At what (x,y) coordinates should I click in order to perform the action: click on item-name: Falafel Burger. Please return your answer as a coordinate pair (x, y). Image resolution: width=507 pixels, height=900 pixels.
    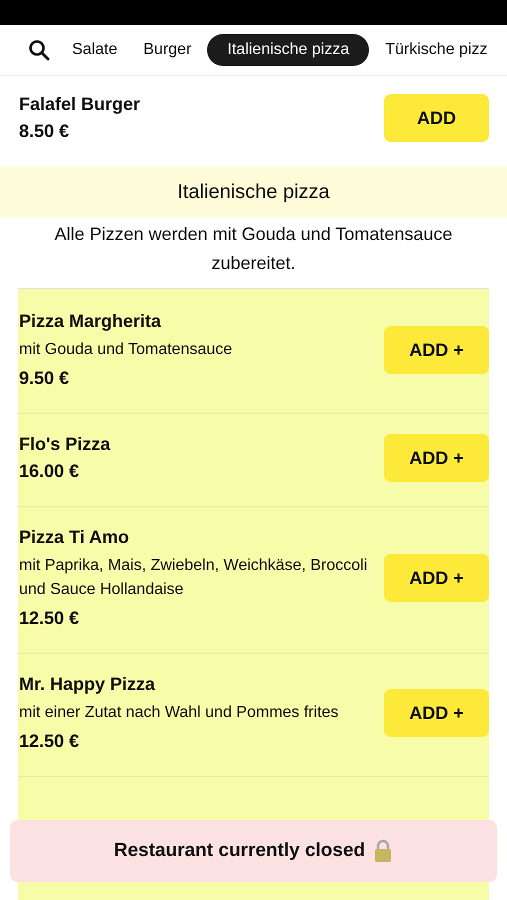
    Looking at the image, I should click on (79, 104).